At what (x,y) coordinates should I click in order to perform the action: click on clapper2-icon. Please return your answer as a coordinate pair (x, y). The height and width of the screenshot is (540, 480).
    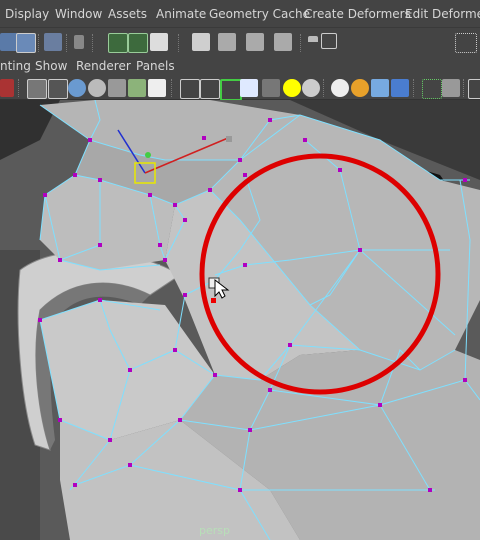
    Looking at the image, I should click on (255, 42).